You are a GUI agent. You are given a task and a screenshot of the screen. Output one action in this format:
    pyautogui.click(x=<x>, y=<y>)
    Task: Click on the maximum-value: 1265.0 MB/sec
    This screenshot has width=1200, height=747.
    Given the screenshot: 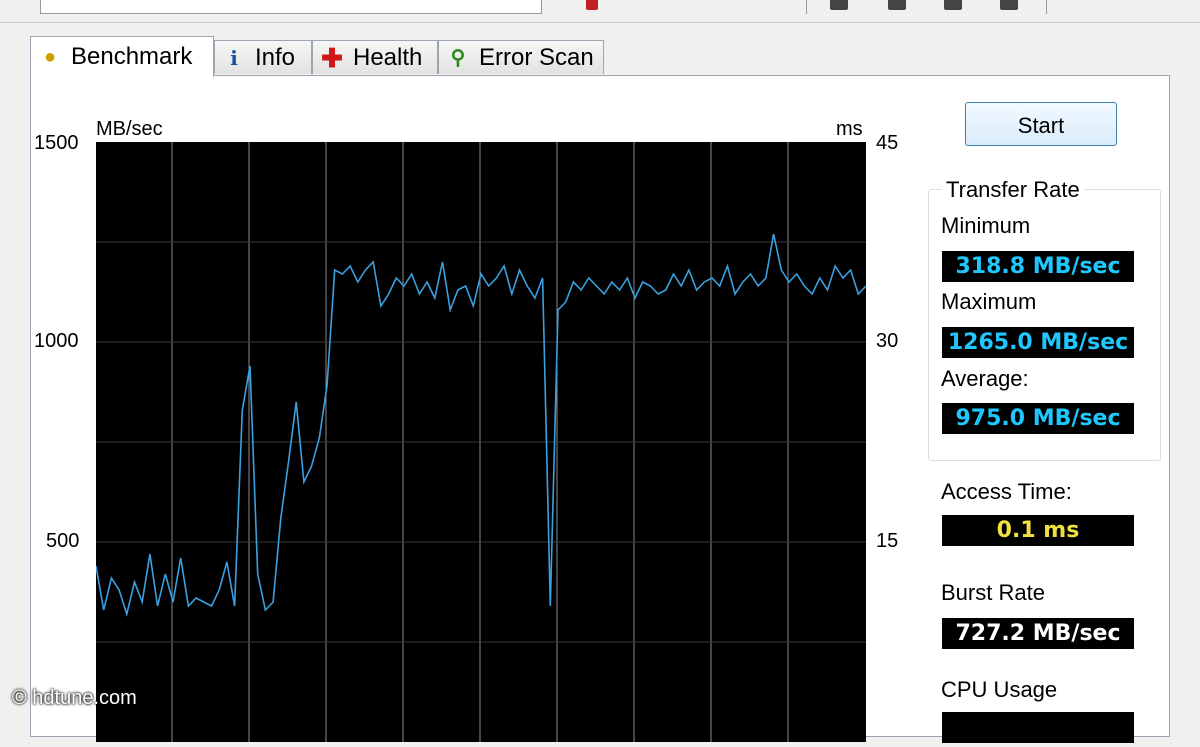 What is the action you would take?
    pyautogui.click(x=1038, y=342)
    